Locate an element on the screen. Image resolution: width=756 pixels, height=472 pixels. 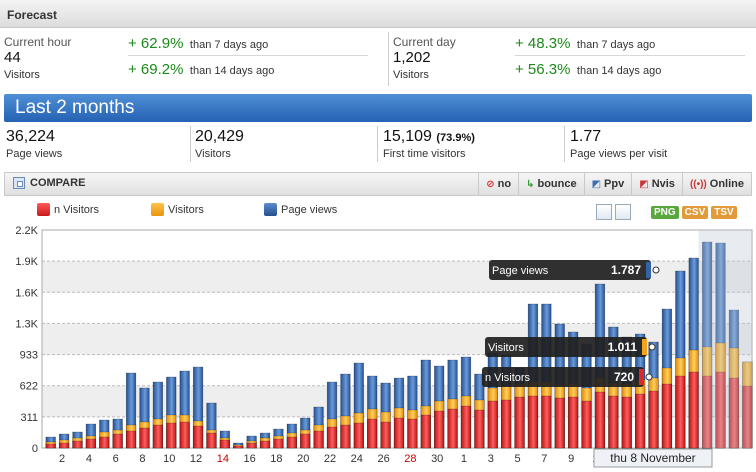
ppv-chart-icon: ◩ is located at coordinates (596, 184).